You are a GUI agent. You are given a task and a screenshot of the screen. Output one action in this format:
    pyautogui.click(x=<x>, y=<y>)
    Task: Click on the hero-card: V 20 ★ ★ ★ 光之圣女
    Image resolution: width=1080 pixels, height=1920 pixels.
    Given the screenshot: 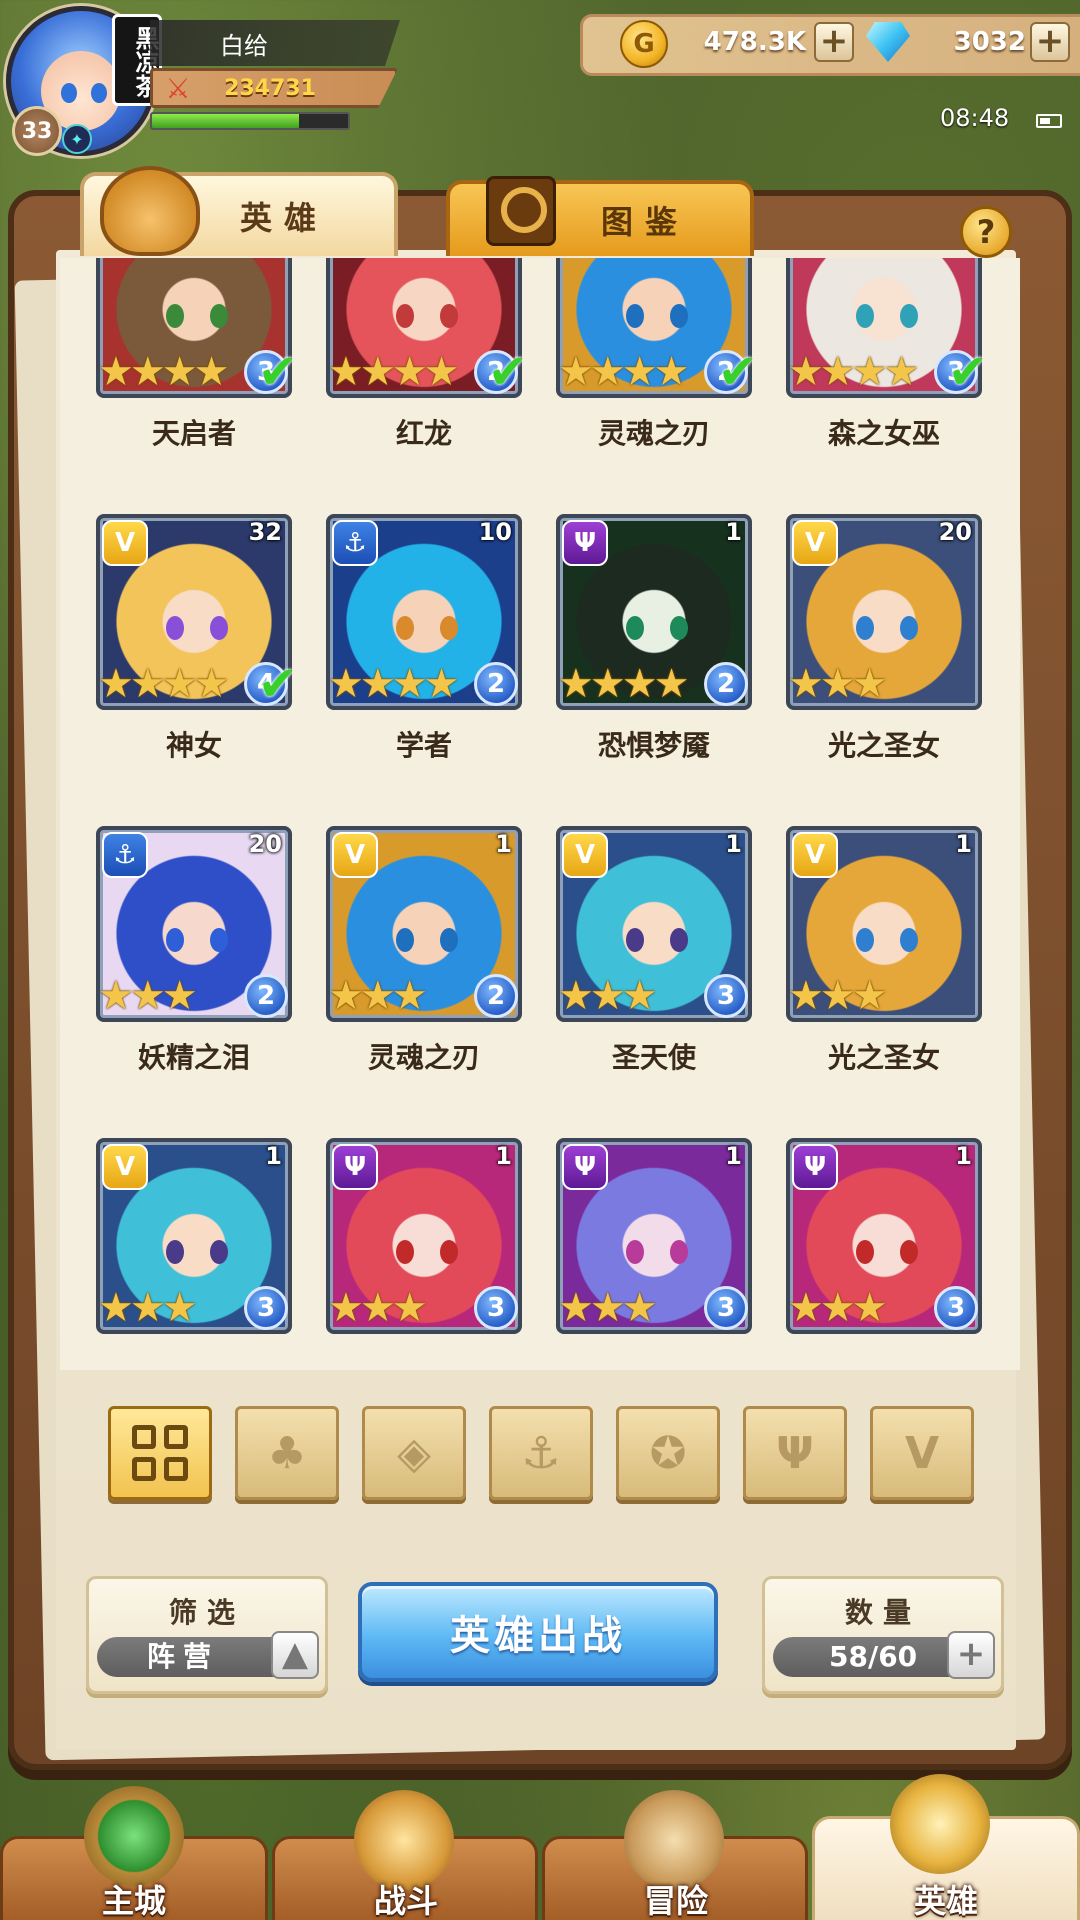 What is the action you would take?
    pyautogui.click(x=884, y=664)
    